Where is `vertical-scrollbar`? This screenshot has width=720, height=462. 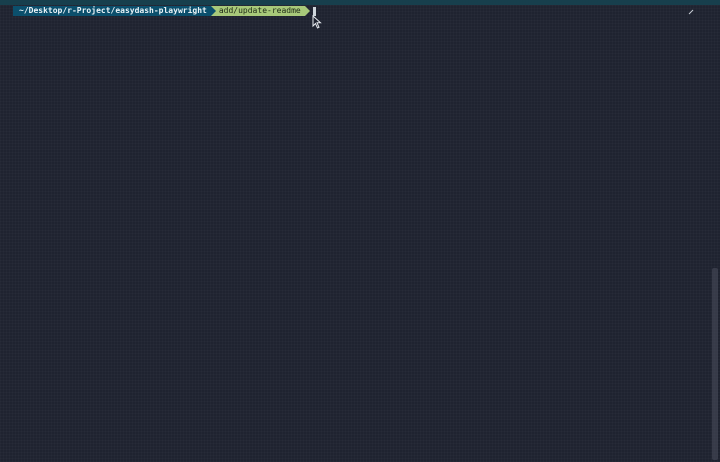
vertical-scrollbar is located at coordinates (715, 364).